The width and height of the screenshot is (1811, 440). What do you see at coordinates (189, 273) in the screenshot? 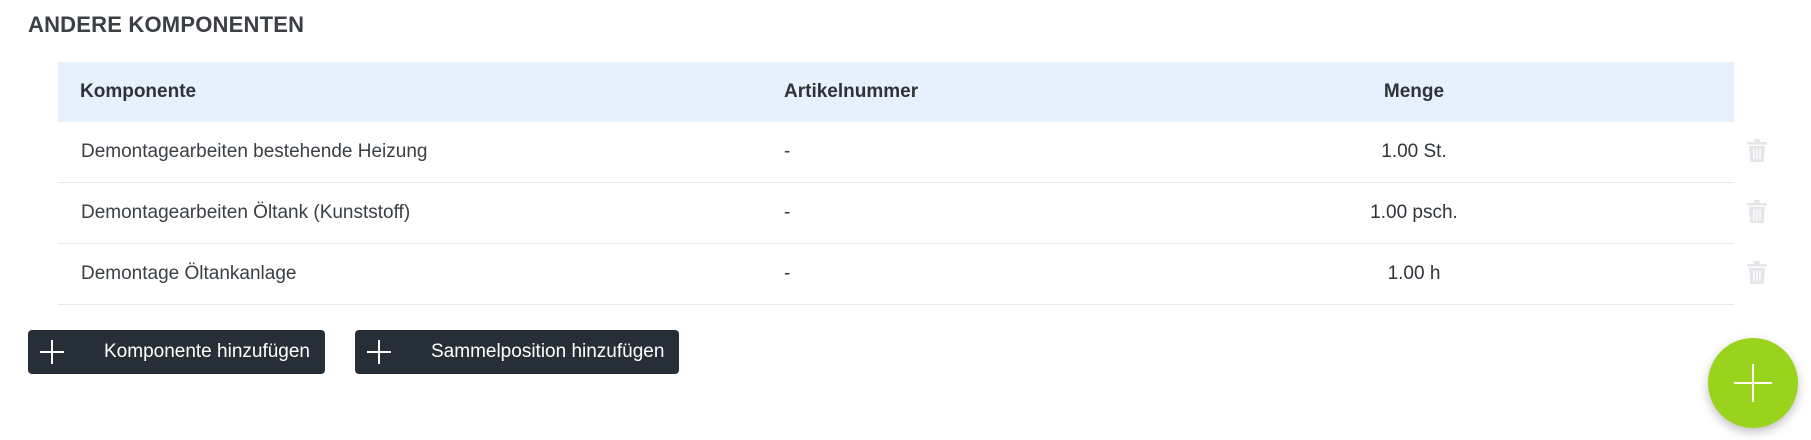
I see `row-component-name: Demontage Öltankanlage` at bounding box center [189, 273].